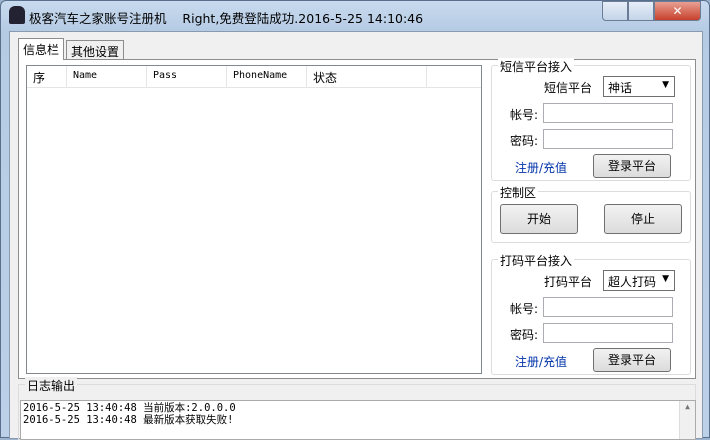  I want to click on log-title: 日志输出, so click(51, 385).